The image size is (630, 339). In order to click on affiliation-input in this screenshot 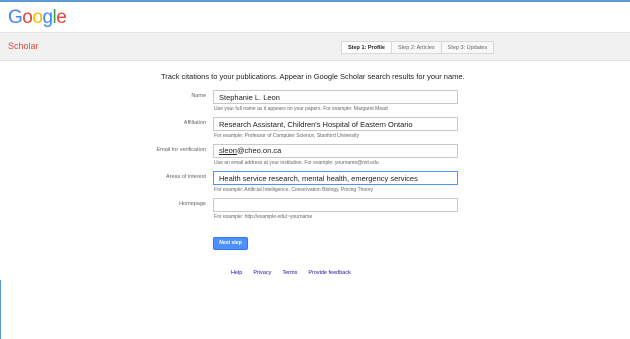, I will do `click(335, 124)`.